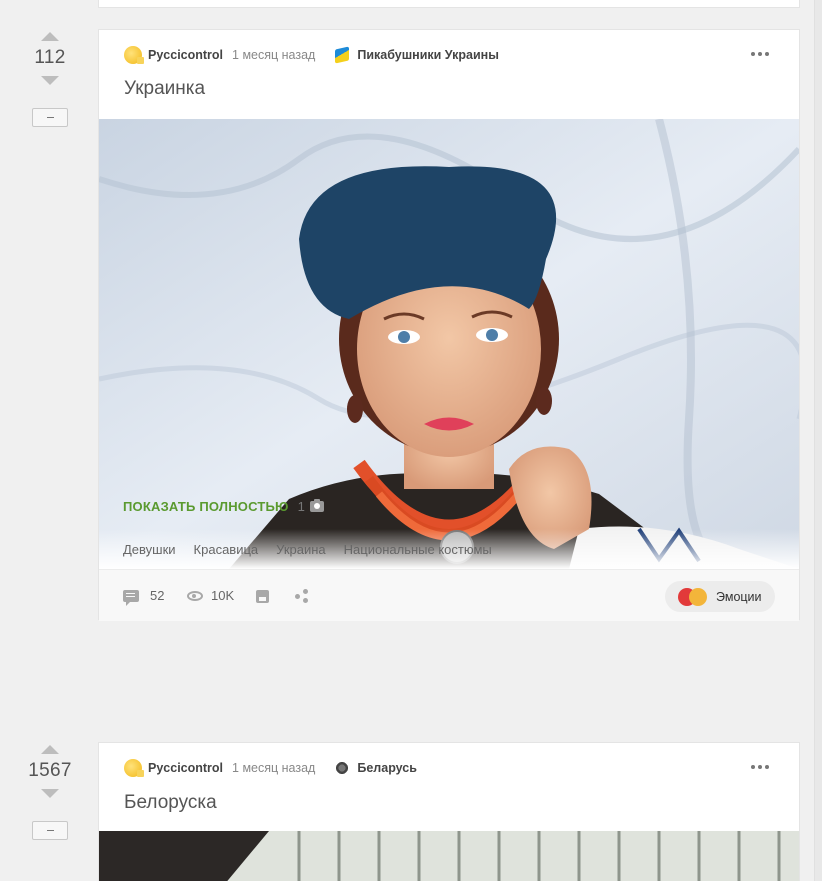 This screenshot has width=822, height=881. I want to click on save-icon, so click(262, 596).